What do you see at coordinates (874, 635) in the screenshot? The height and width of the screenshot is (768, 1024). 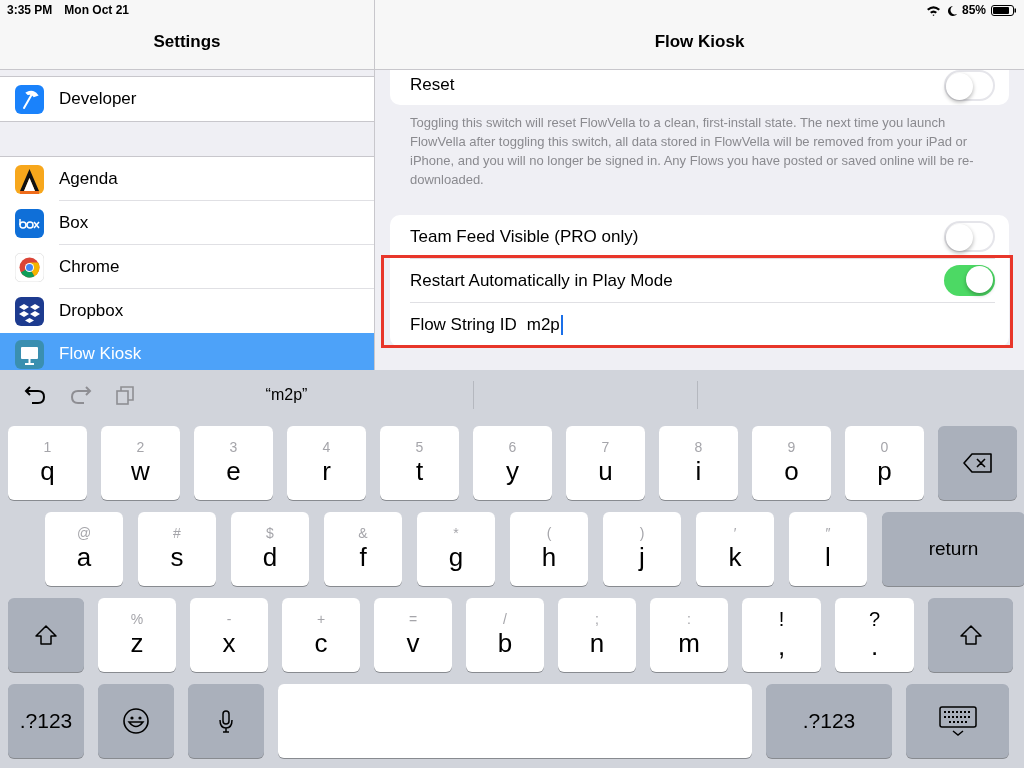 I see `key: ? .` at bounding box center [874, 635].